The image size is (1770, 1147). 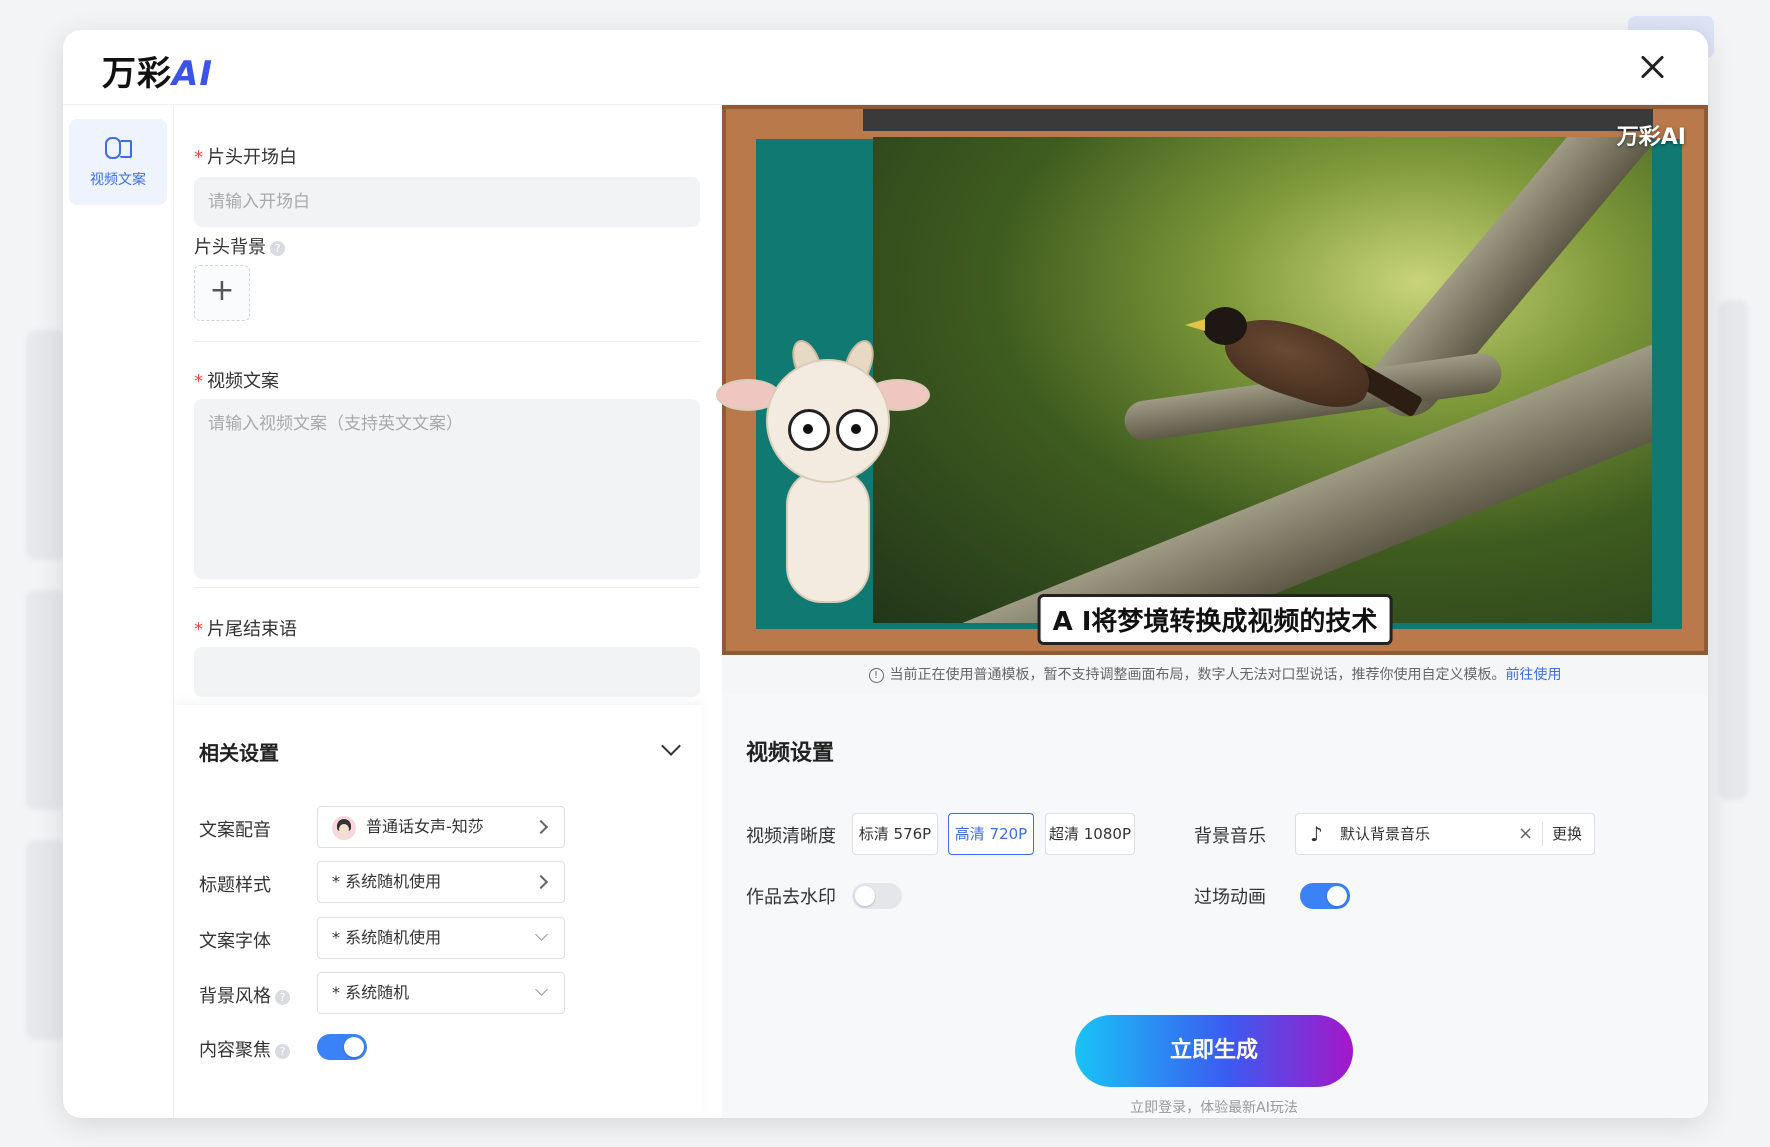 What do you see at coordinates (791, 897) in the screenshot?
I see `remove-watermark-label: 作品去水印` at bounding box center [791, 897].